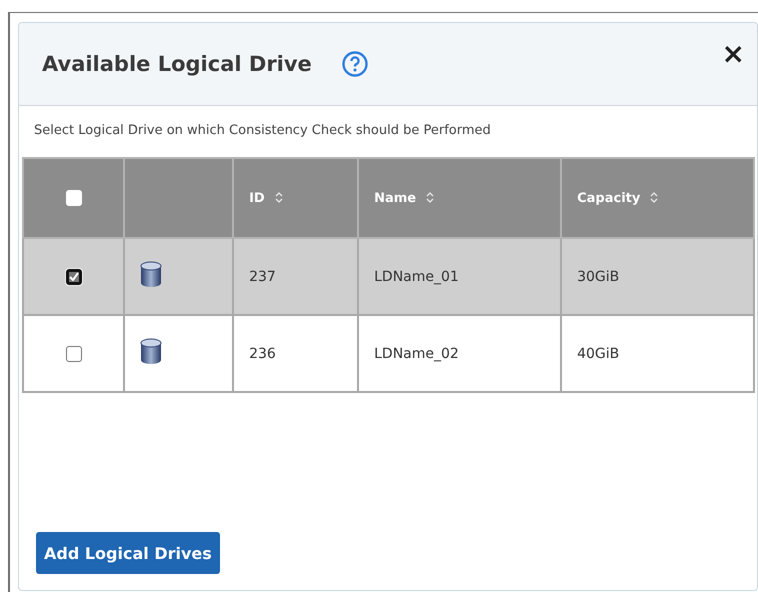 The image size is (758, 592). I want to click on table-cell: 40GiB, so click(657, 353).